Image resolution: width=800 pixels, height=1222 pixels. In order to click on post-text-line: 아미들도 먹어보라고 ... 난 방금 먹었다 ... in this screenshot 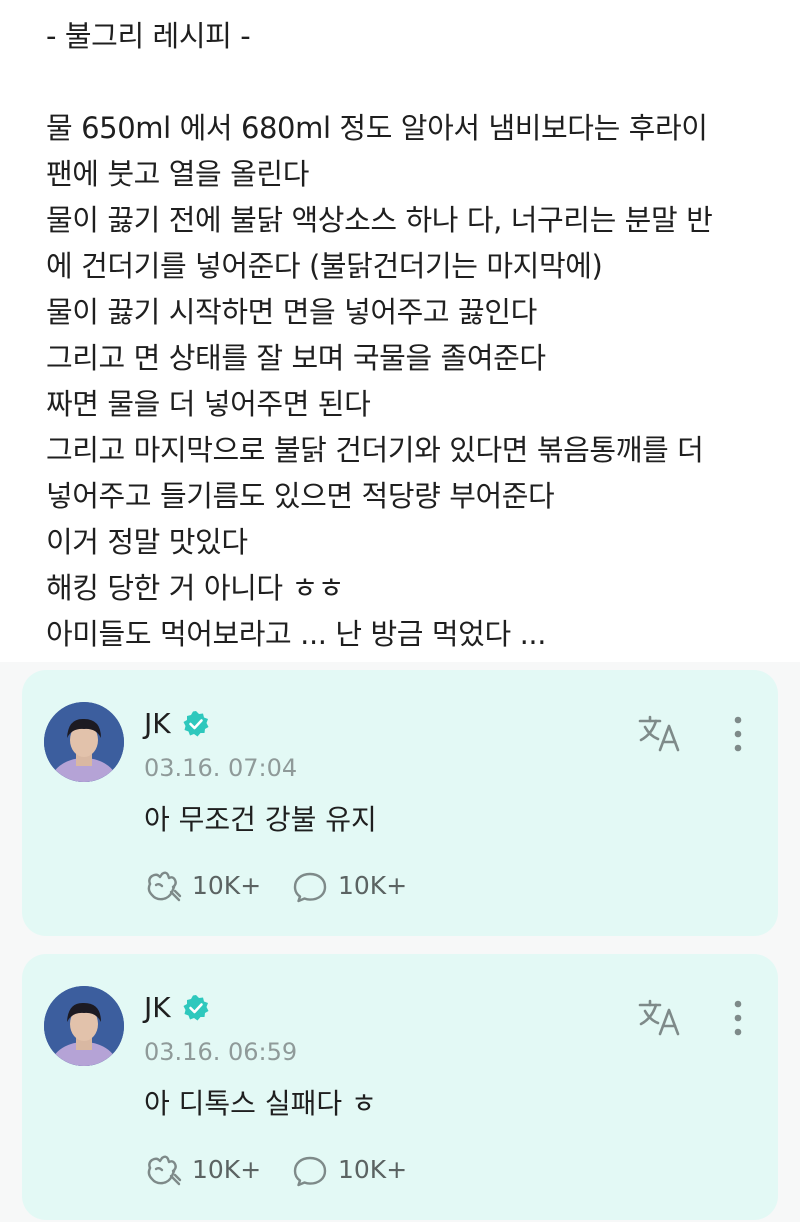, I will do `click(296, 634)`.